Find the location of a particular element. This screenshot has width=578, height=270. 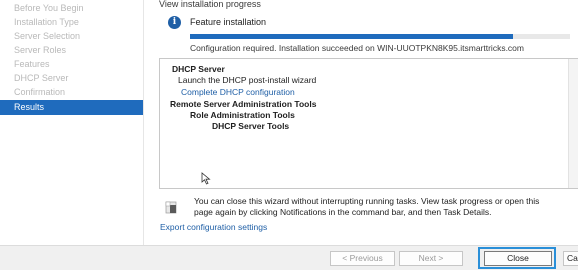

sidebar-item-before-you-begin: Before You Begin is located at coordinates (71, 8).